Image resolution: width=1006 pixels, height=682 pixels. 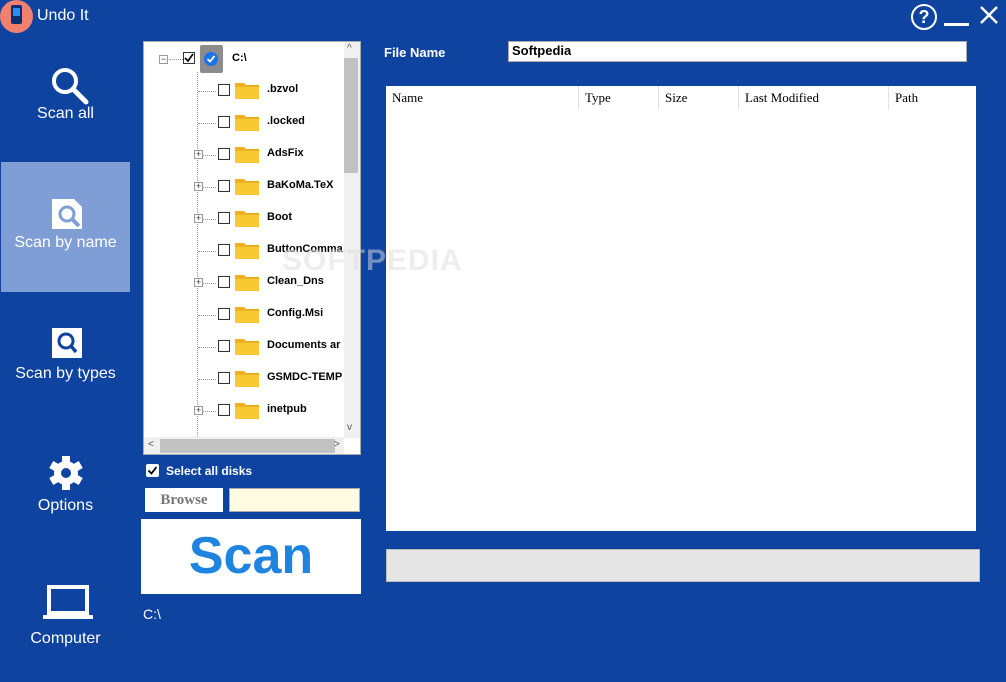 What do you see at coordinates (70, 86) in the screenshot?
I see `magnifier-icon` at bounding box center [70, 86].